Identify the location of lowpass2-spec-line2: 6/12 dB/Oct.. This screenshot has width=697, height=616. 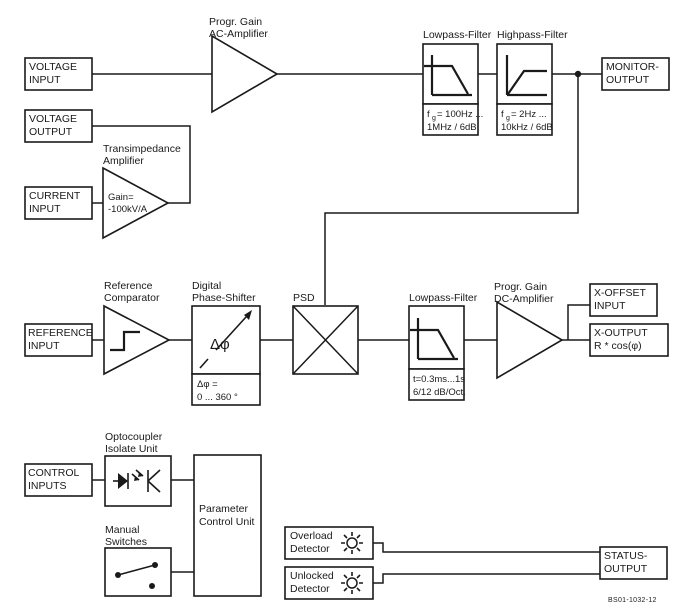
(439, 392).